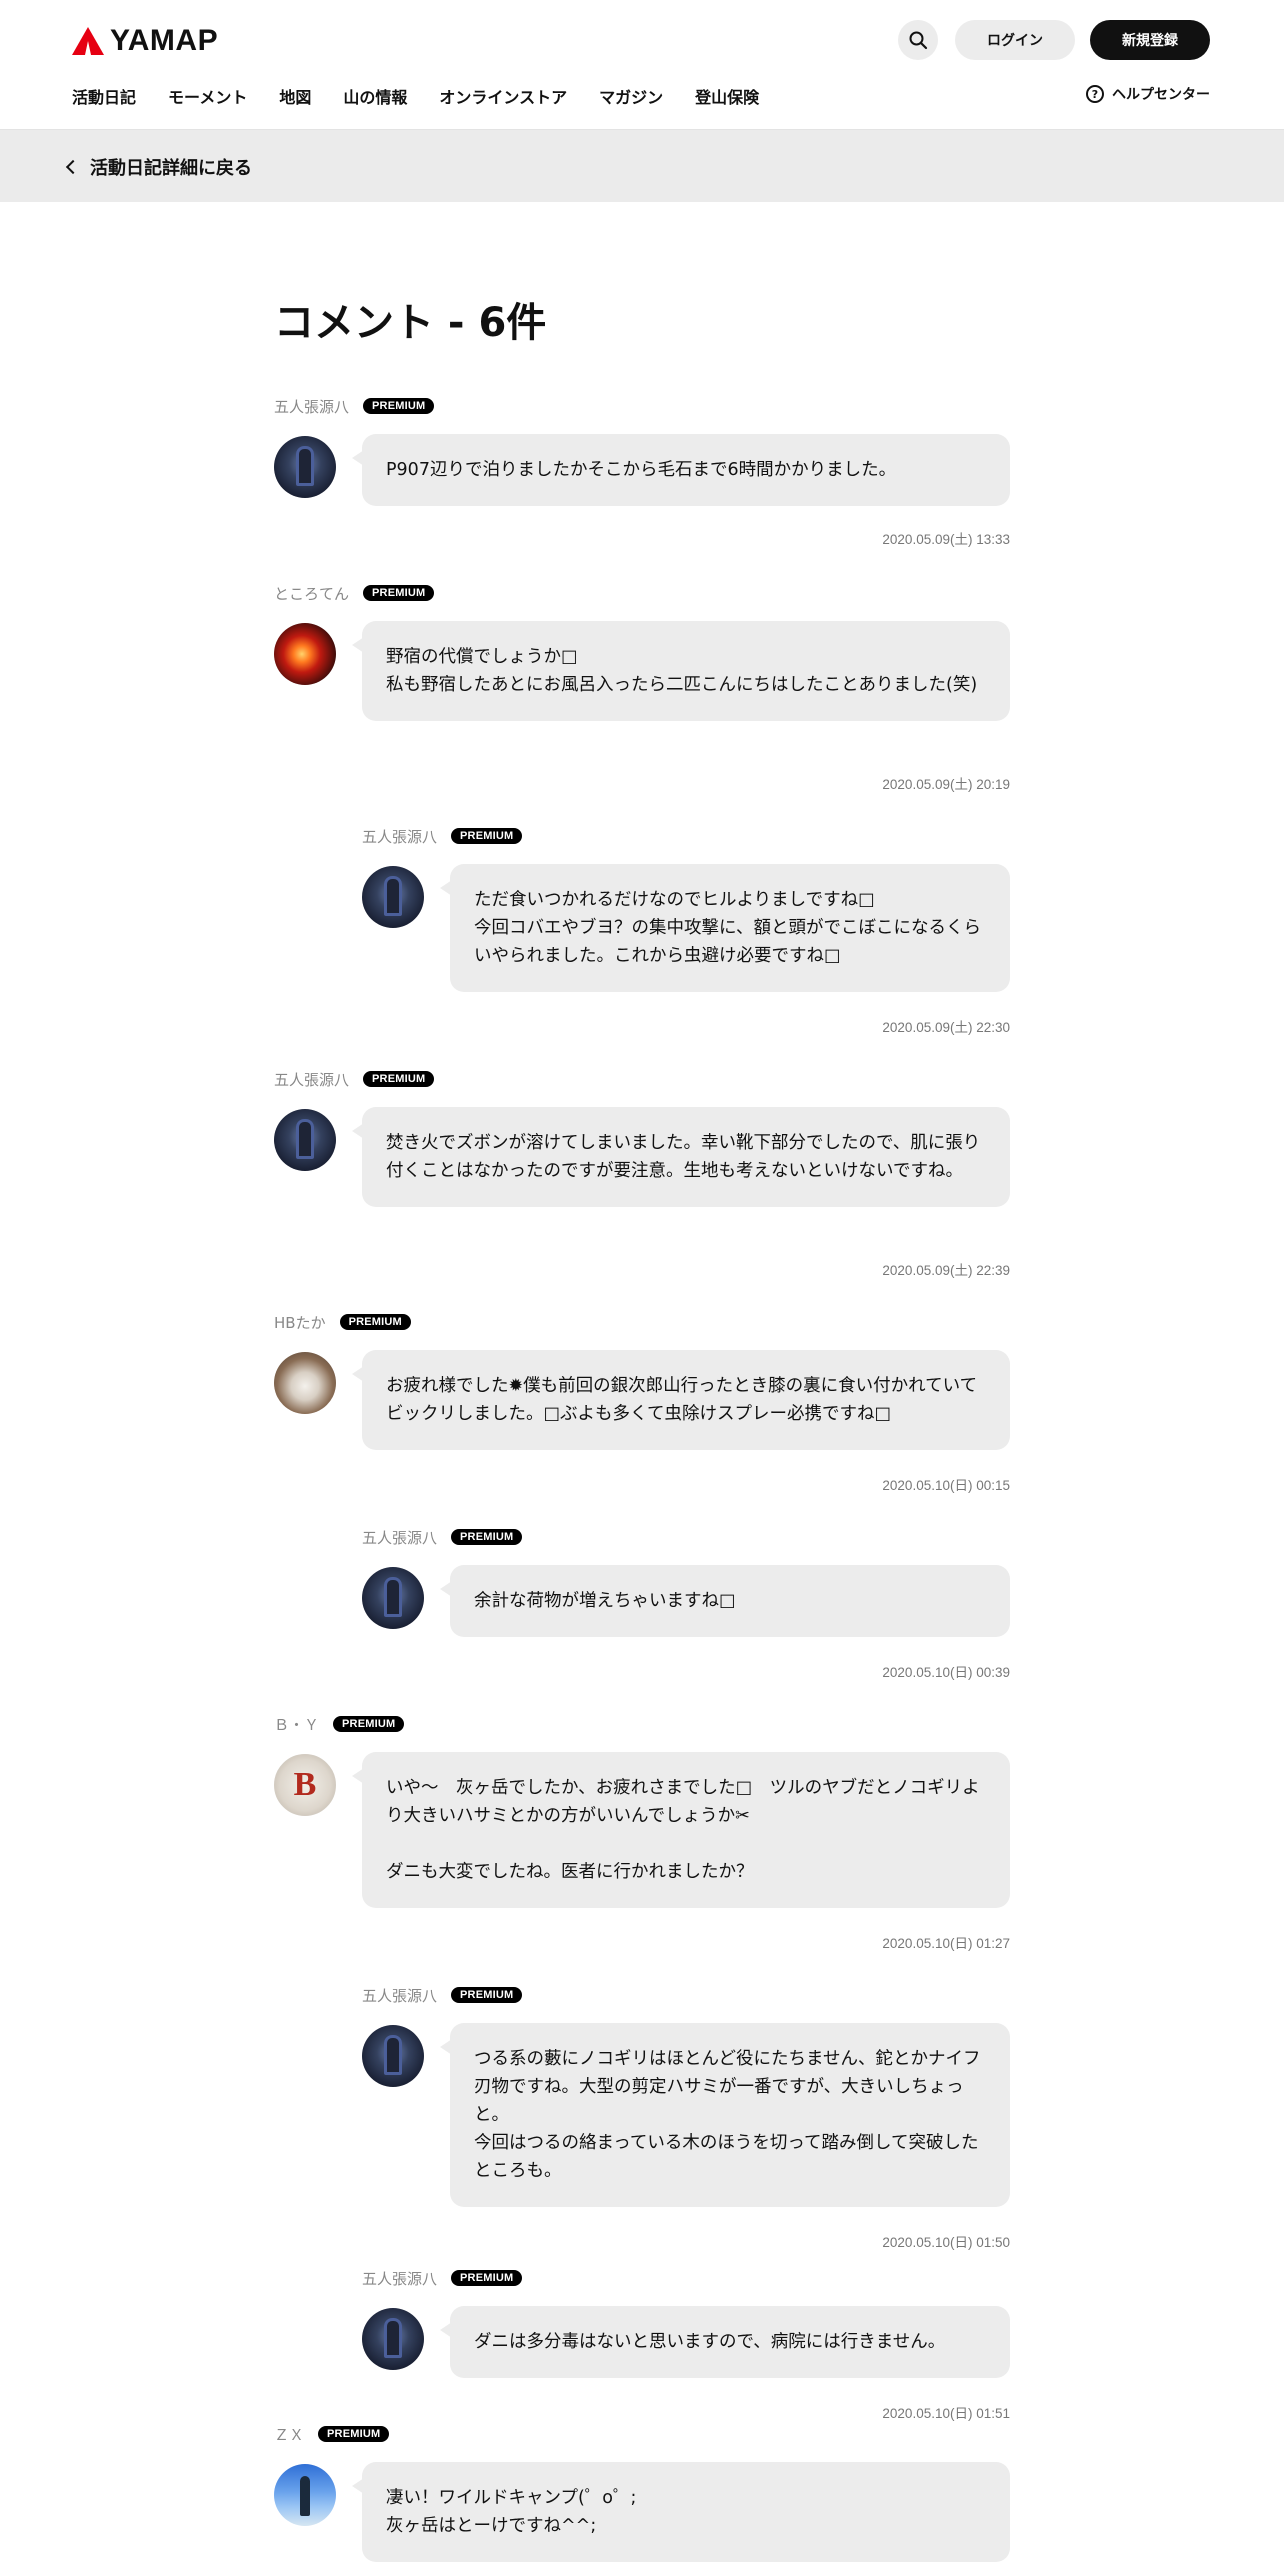 The width and height of the screenshot is (1284, 2568). Describe the element at coordinates (164, 40) in the screenshot. I see `logo-text: YAMAP` at that location.